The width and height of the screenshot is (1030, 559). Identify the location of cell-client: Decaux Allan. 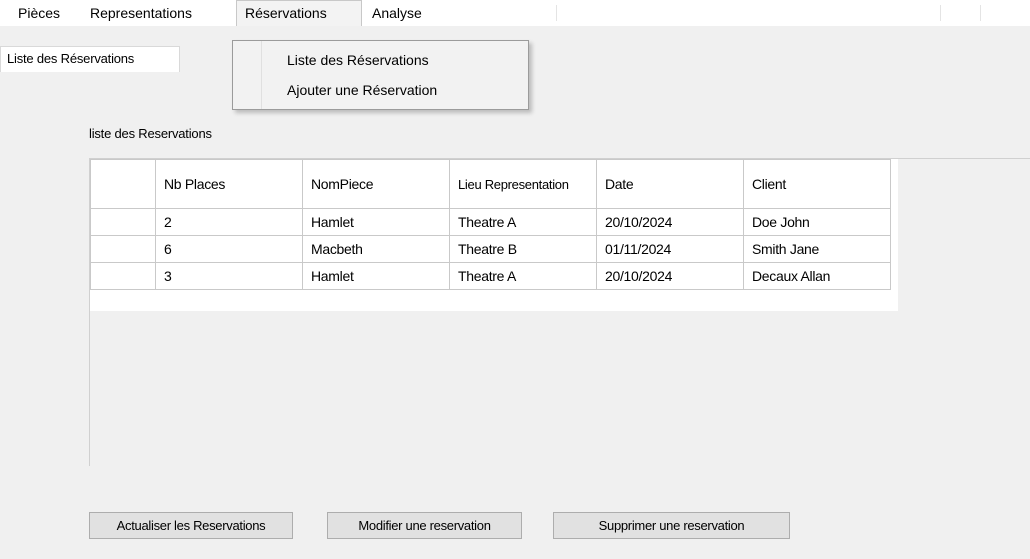
(817, 276).